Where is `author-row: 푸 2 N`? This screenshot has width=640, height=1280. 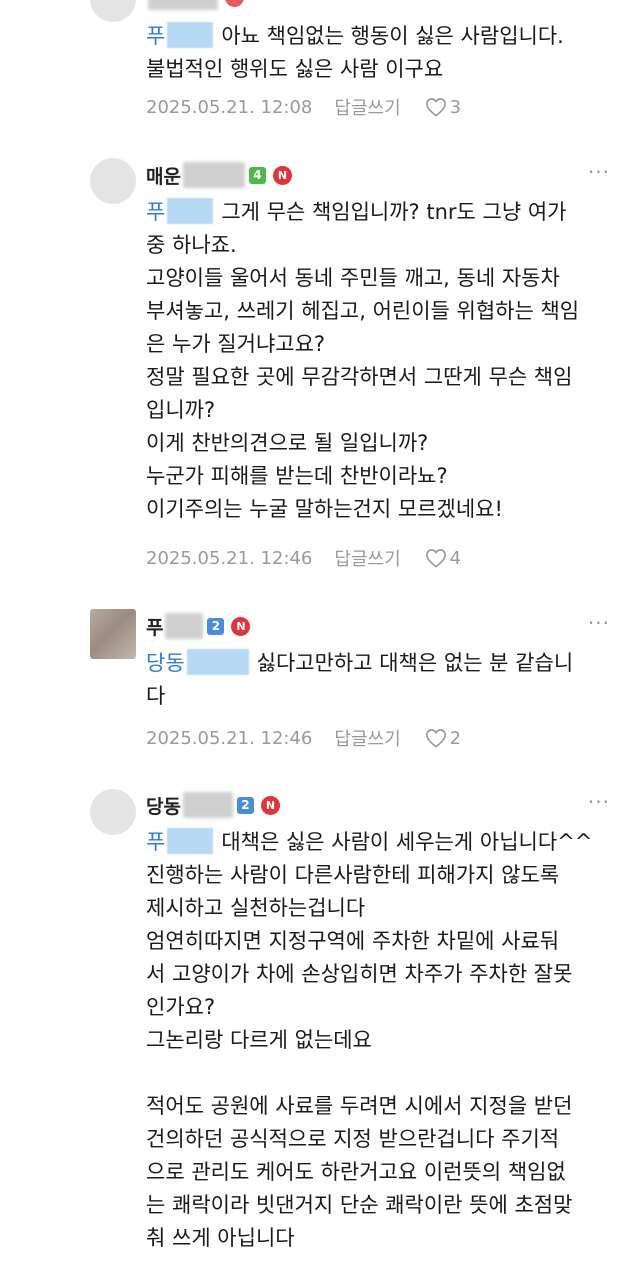
author-row: 푸 2 N is located at coordinates (198, 626).